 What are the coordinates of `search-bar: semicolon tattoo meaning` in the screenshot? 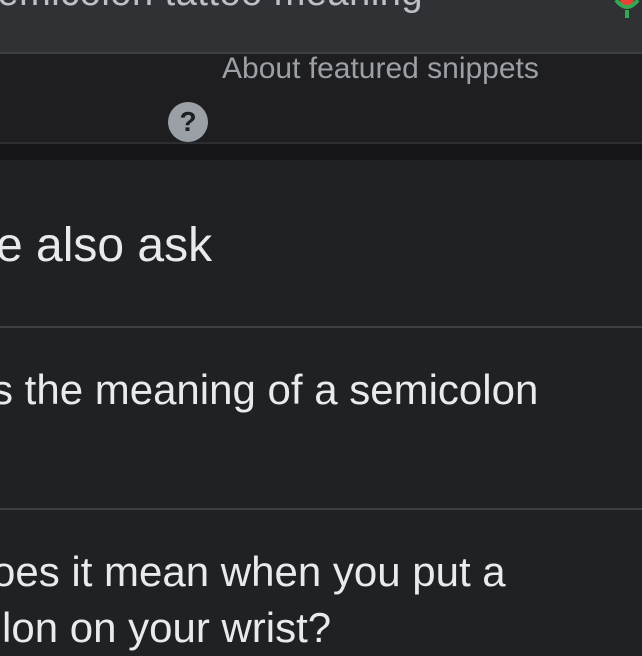 It's located at (321, 27).